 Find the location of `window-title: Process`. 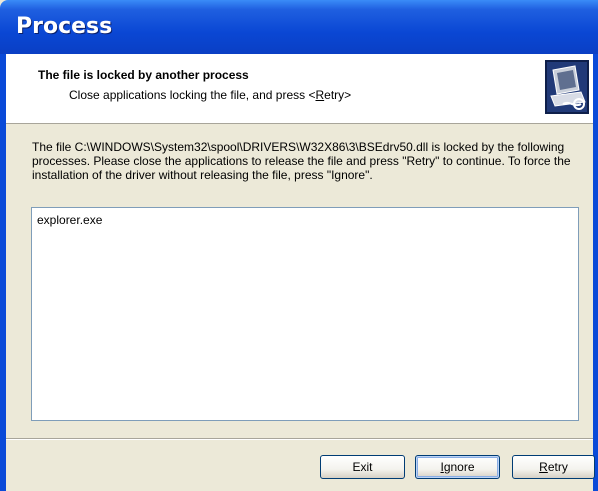

window-title: Process is located at coordinates (64, 26).